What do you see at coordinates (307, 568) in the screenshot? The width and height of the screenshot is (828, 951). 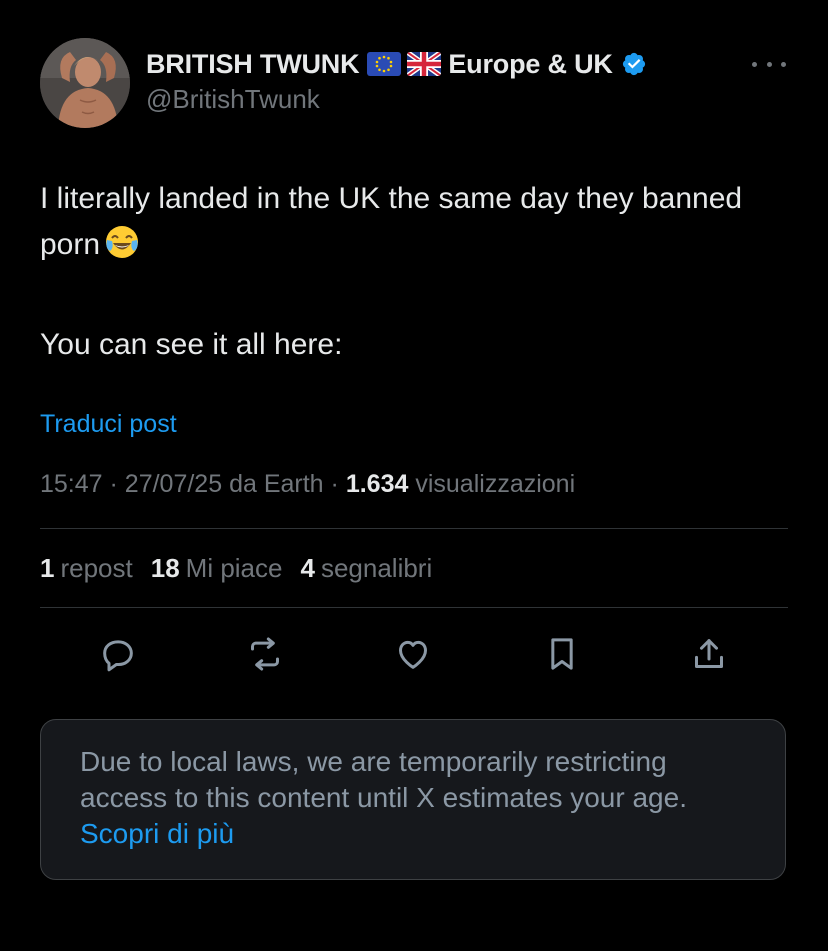 I see `bookmarks-count: 4` at bounding box center [307, 568].